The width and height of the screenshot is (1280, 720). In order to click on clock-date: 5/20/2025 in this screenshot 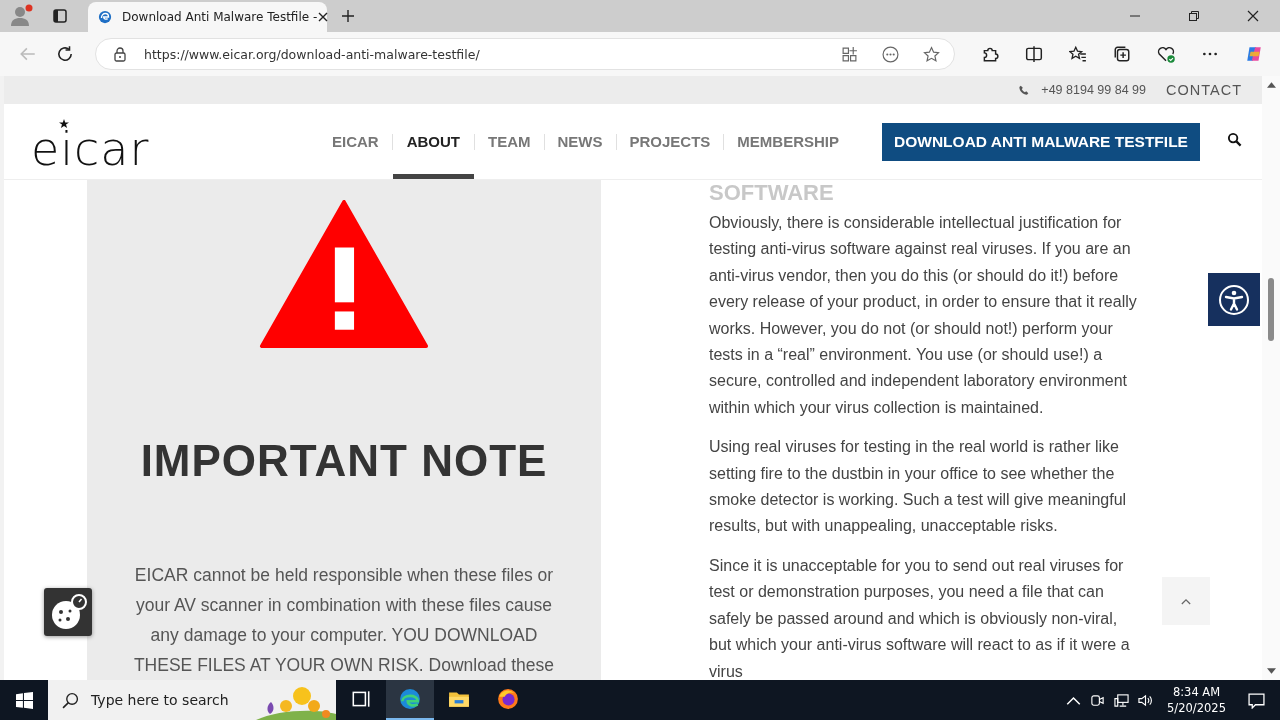, I will do `click(1196, 708)`.